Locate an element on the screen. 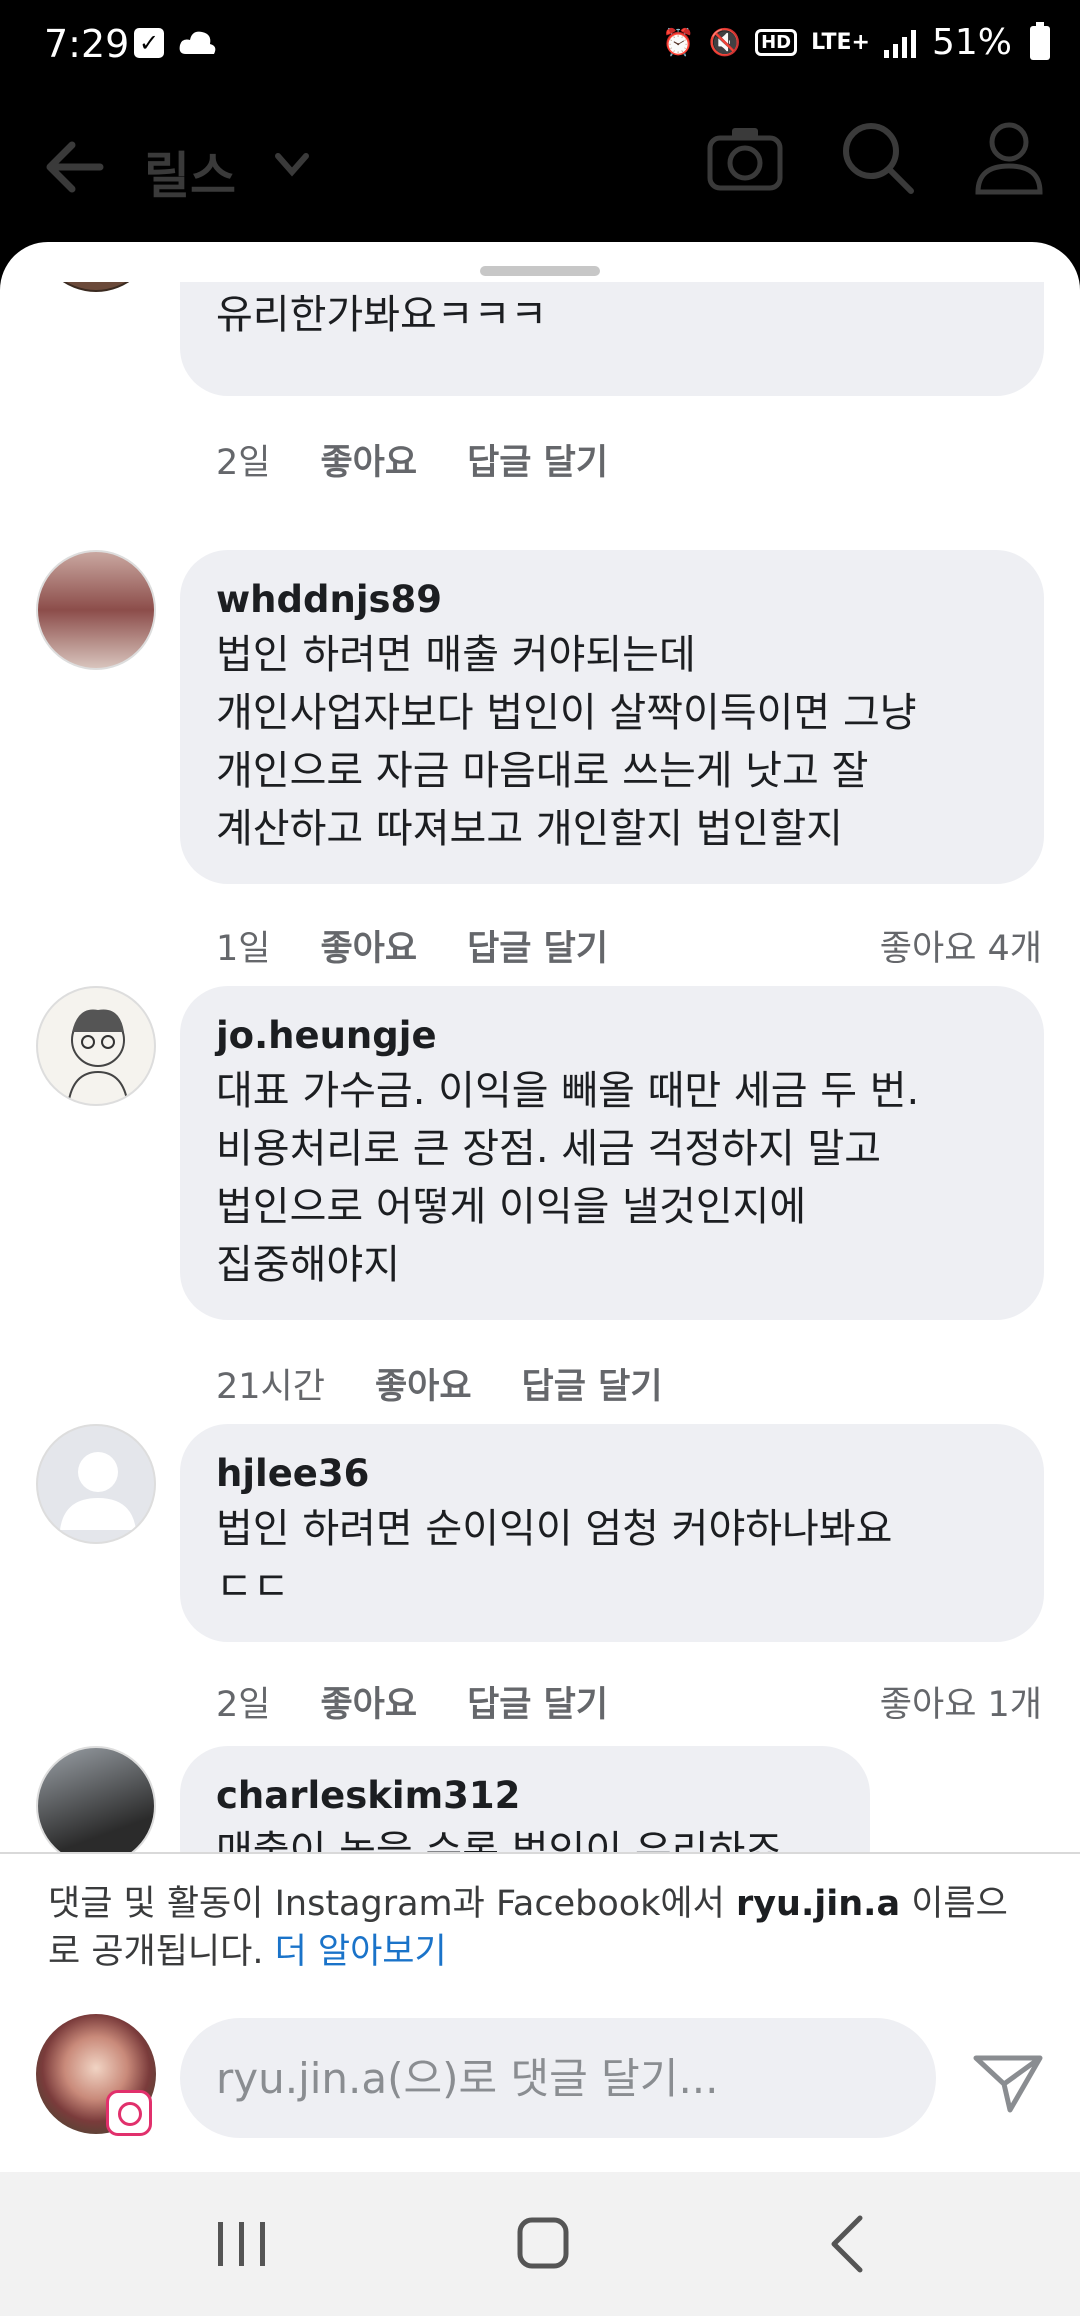 Image resolution: width=1080 pixels, height=2316 pixels. recents-icon is located at coordinates (242, 2244).